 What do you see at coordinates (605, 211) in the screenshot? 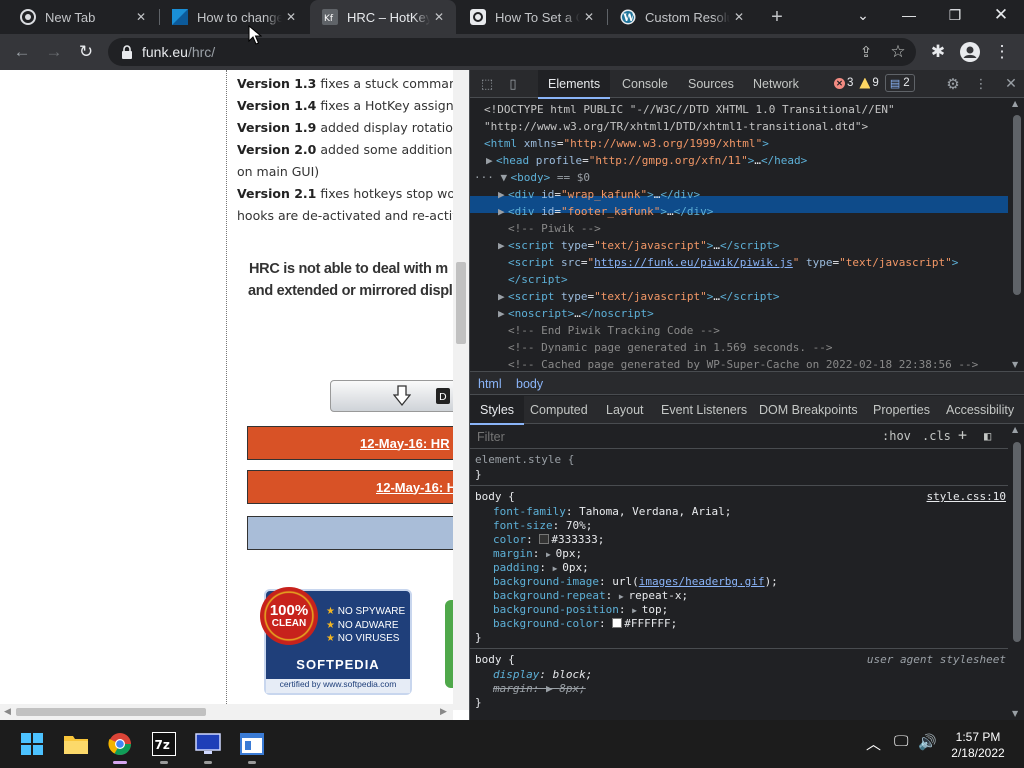
I see `dom-node-div-footer: ▶ <div id="footer_kafunk">…</div>` at bounding box center [605, 211].